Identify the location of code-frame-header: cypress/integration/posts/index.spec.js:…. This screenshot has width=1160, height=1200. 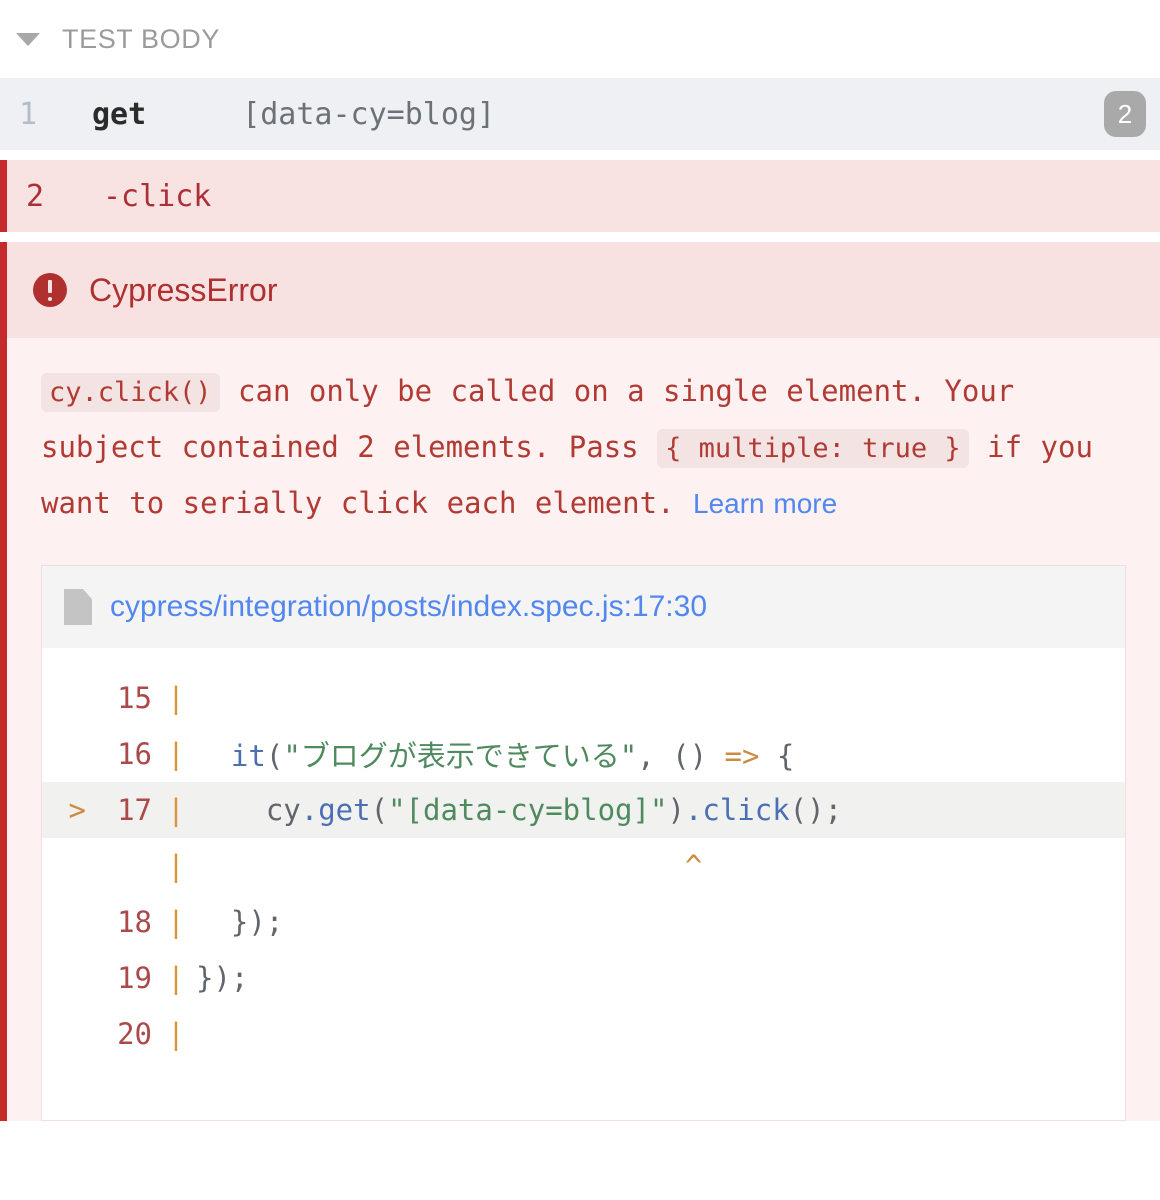
(583, 607).